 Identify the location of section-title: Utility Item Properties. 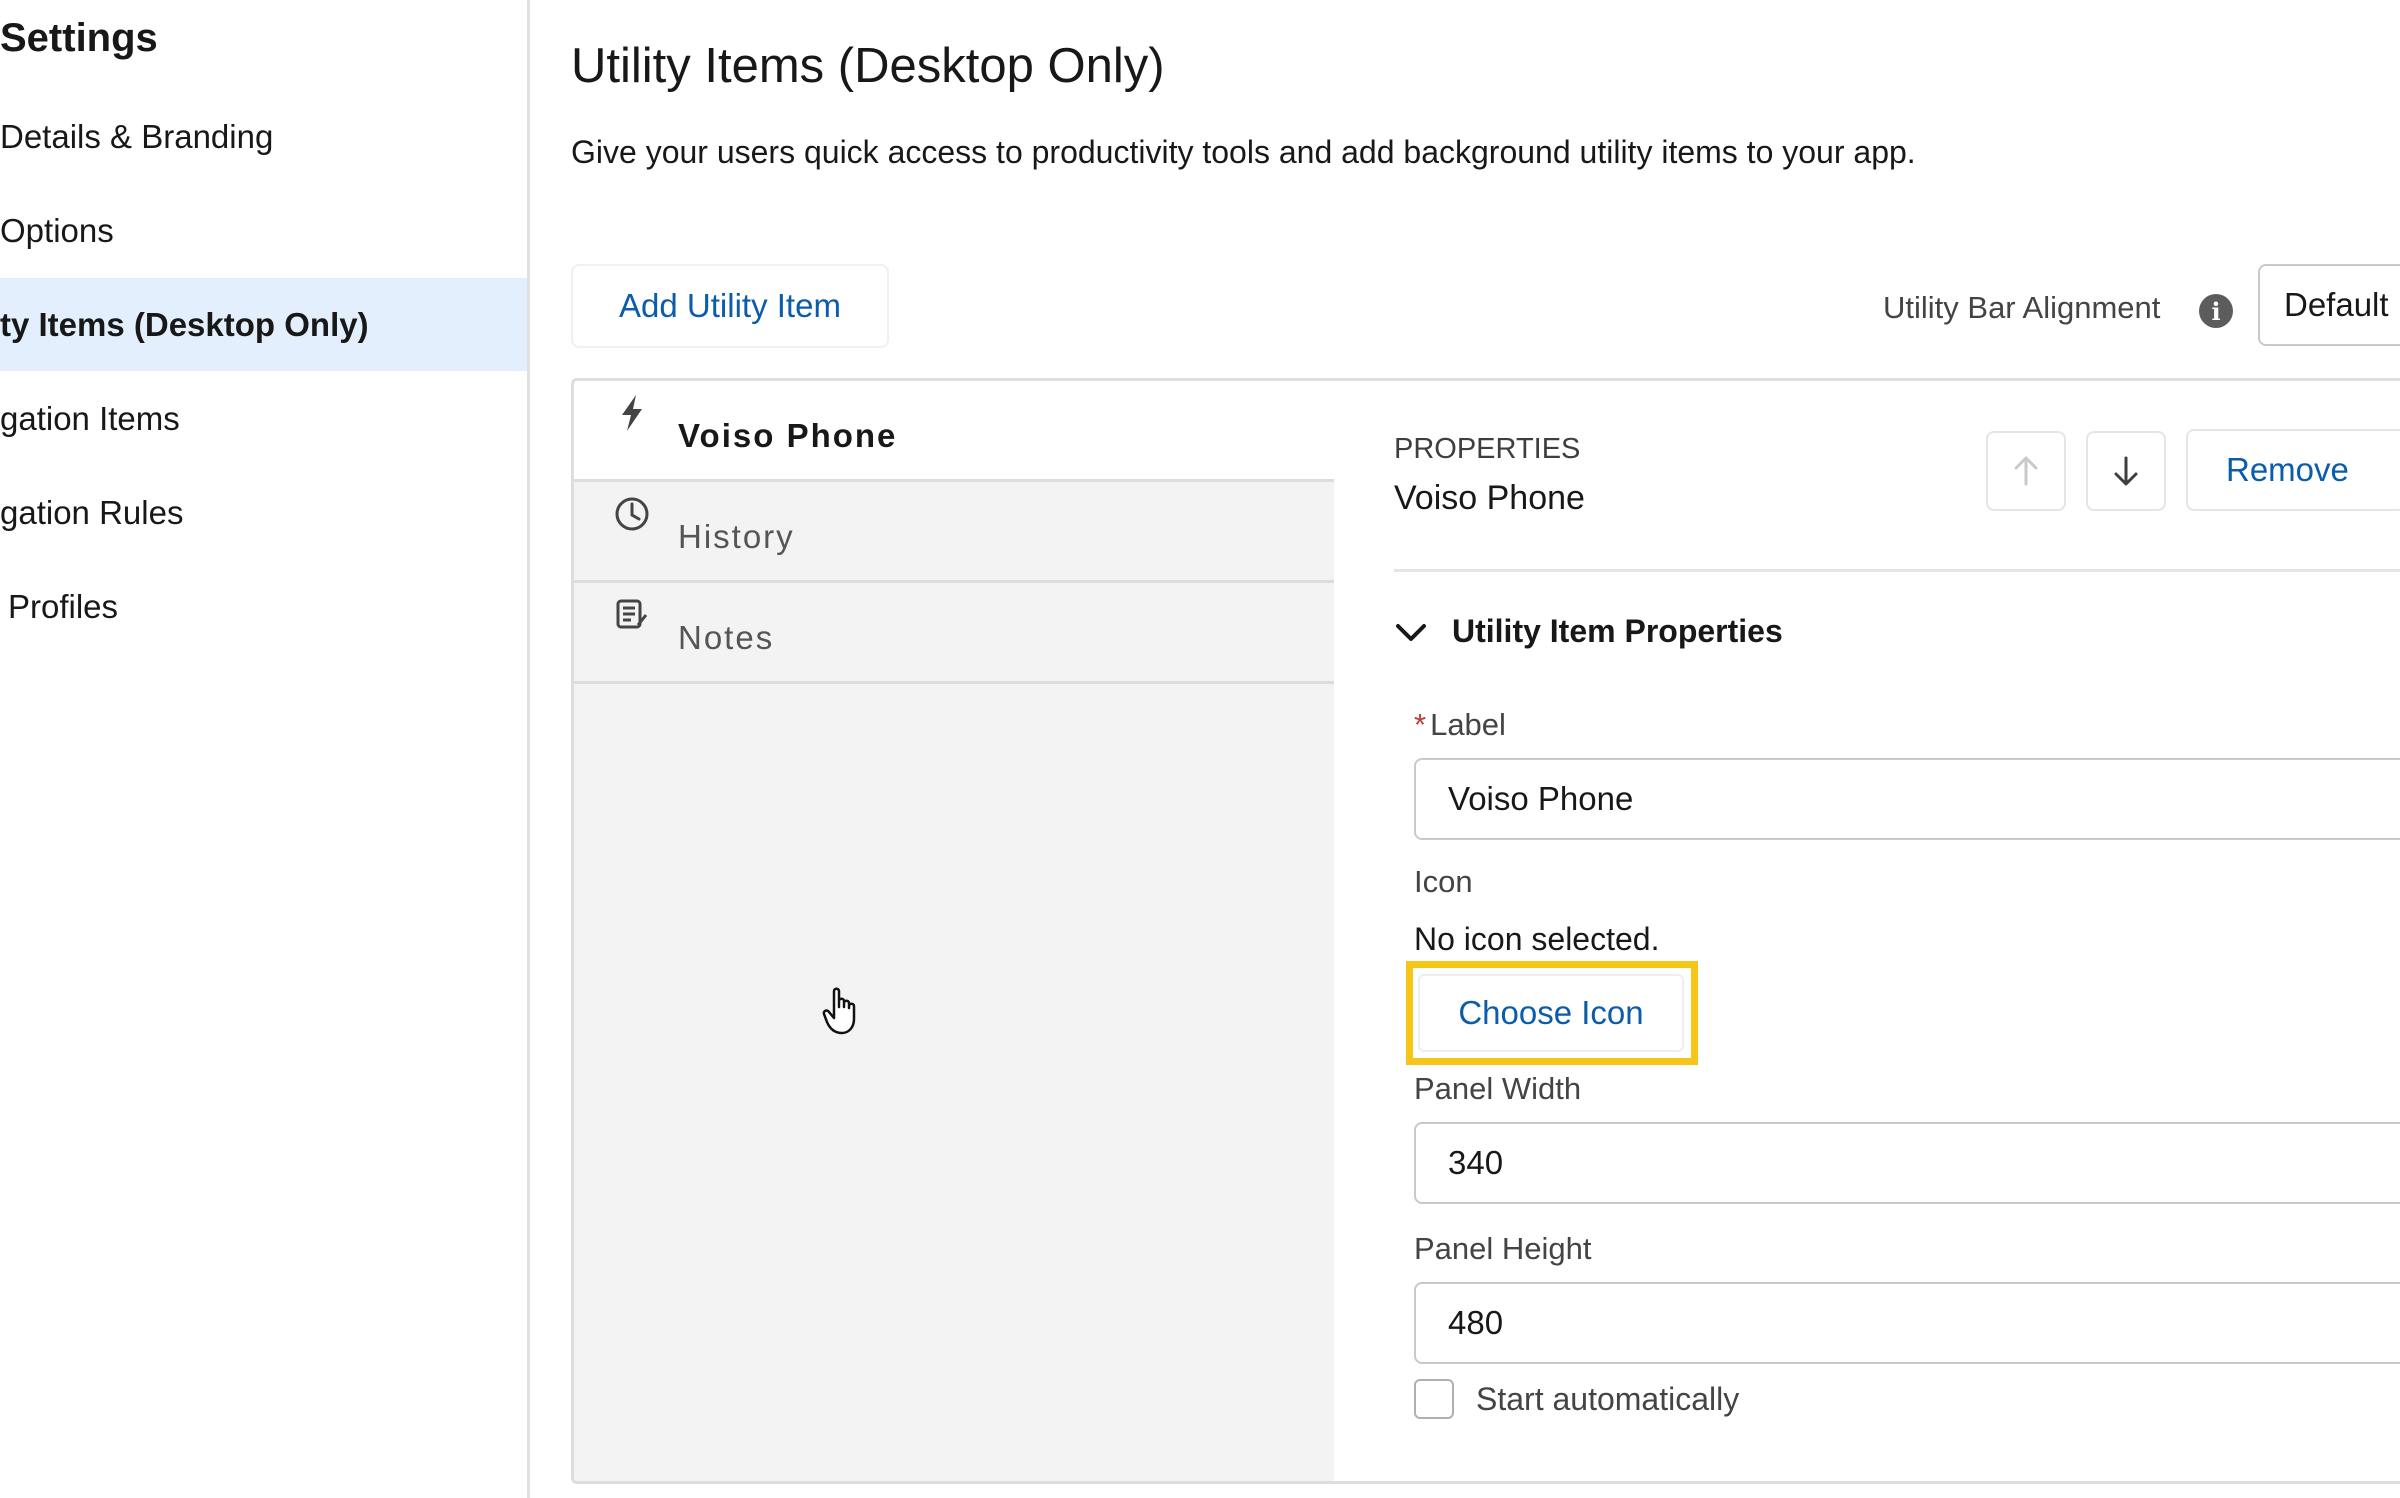
(1617, 631).